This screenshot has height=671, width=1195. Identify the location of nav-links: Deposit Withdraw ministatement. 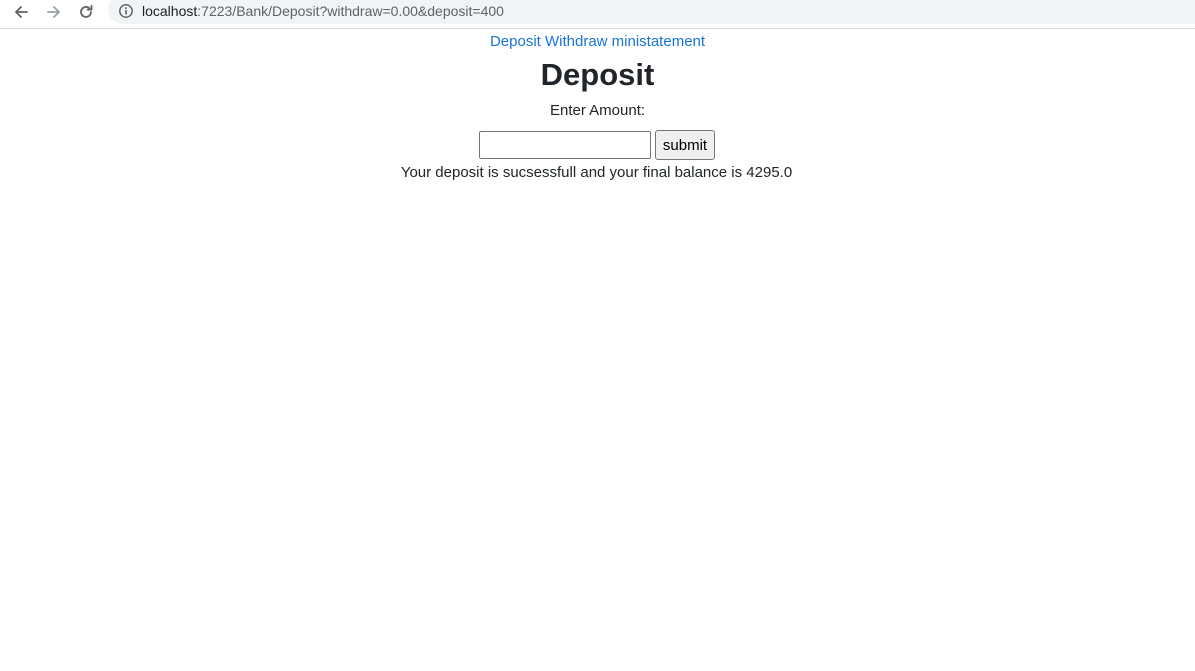
(597, 42).